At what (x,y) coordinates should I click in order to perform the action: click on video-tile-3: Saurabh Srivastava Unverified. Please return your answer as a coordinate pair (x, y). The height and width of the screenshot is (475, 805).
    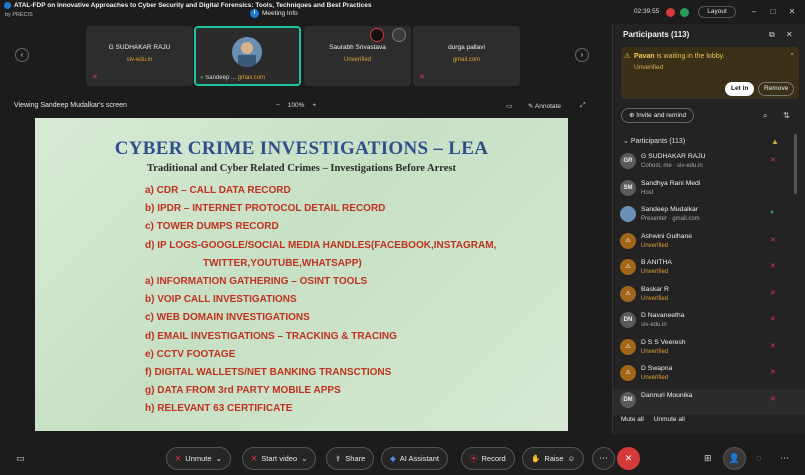
    Looking at the image, I should click on (357, 56).